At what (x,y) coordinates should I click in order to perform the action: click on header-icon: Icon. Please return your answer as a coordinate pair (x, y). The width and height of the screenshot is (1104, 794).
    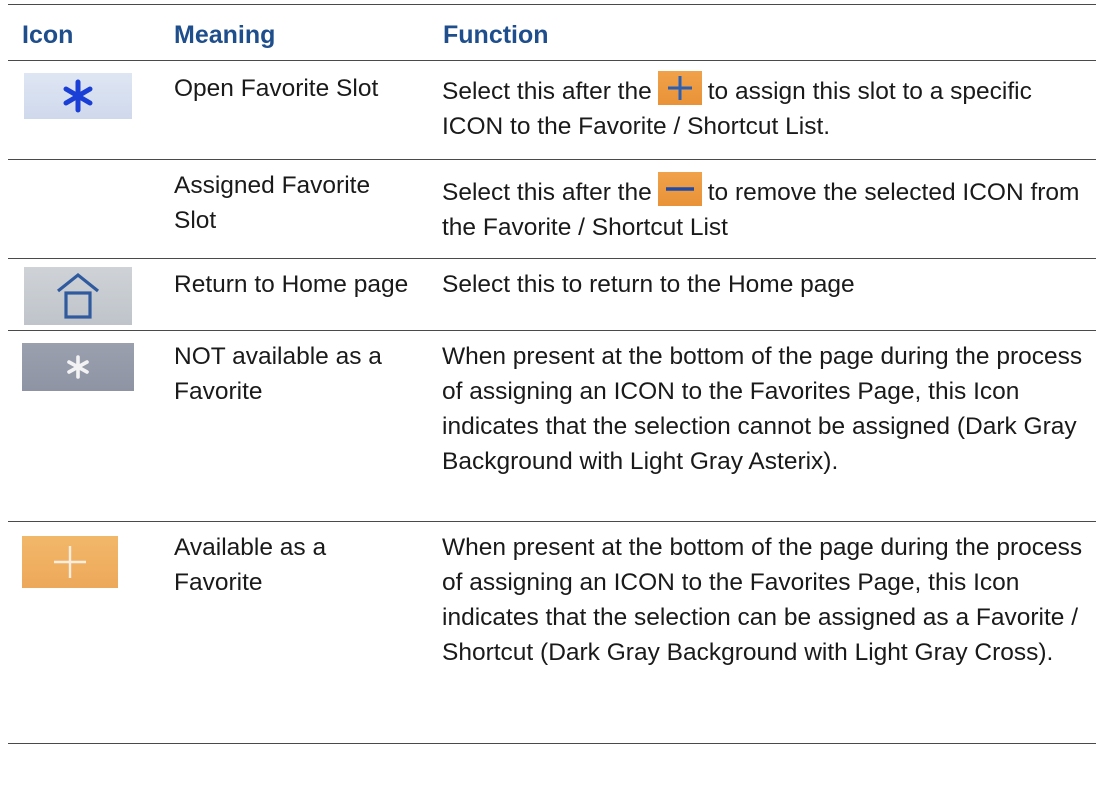
    Looking at the image, I should click on (48, 35).